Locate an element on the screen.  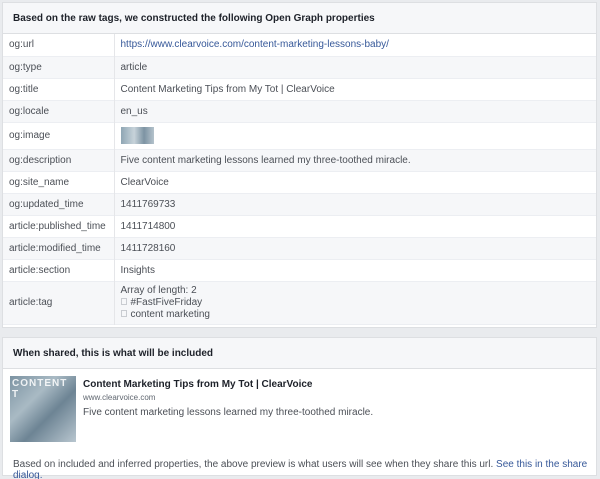
preview-image: CONTENT T is located at coordinates (43, 409).